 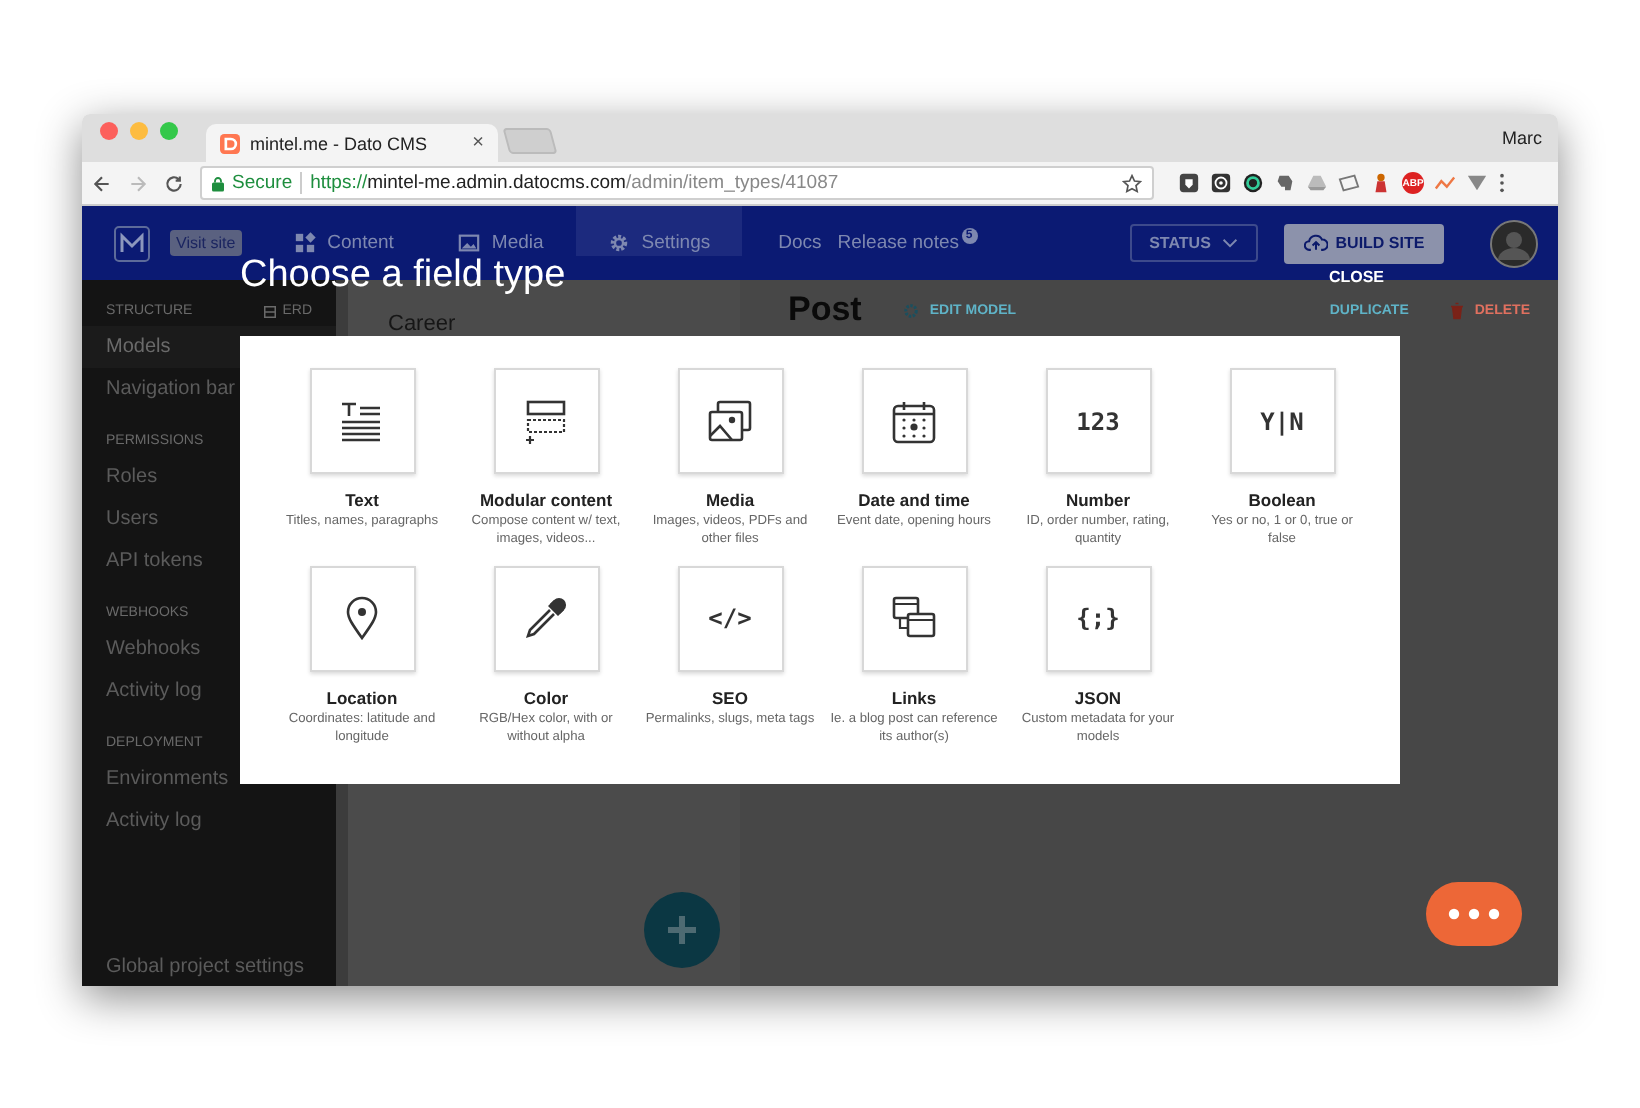 I want to click on star-icon, so click(x=1132, y=183).